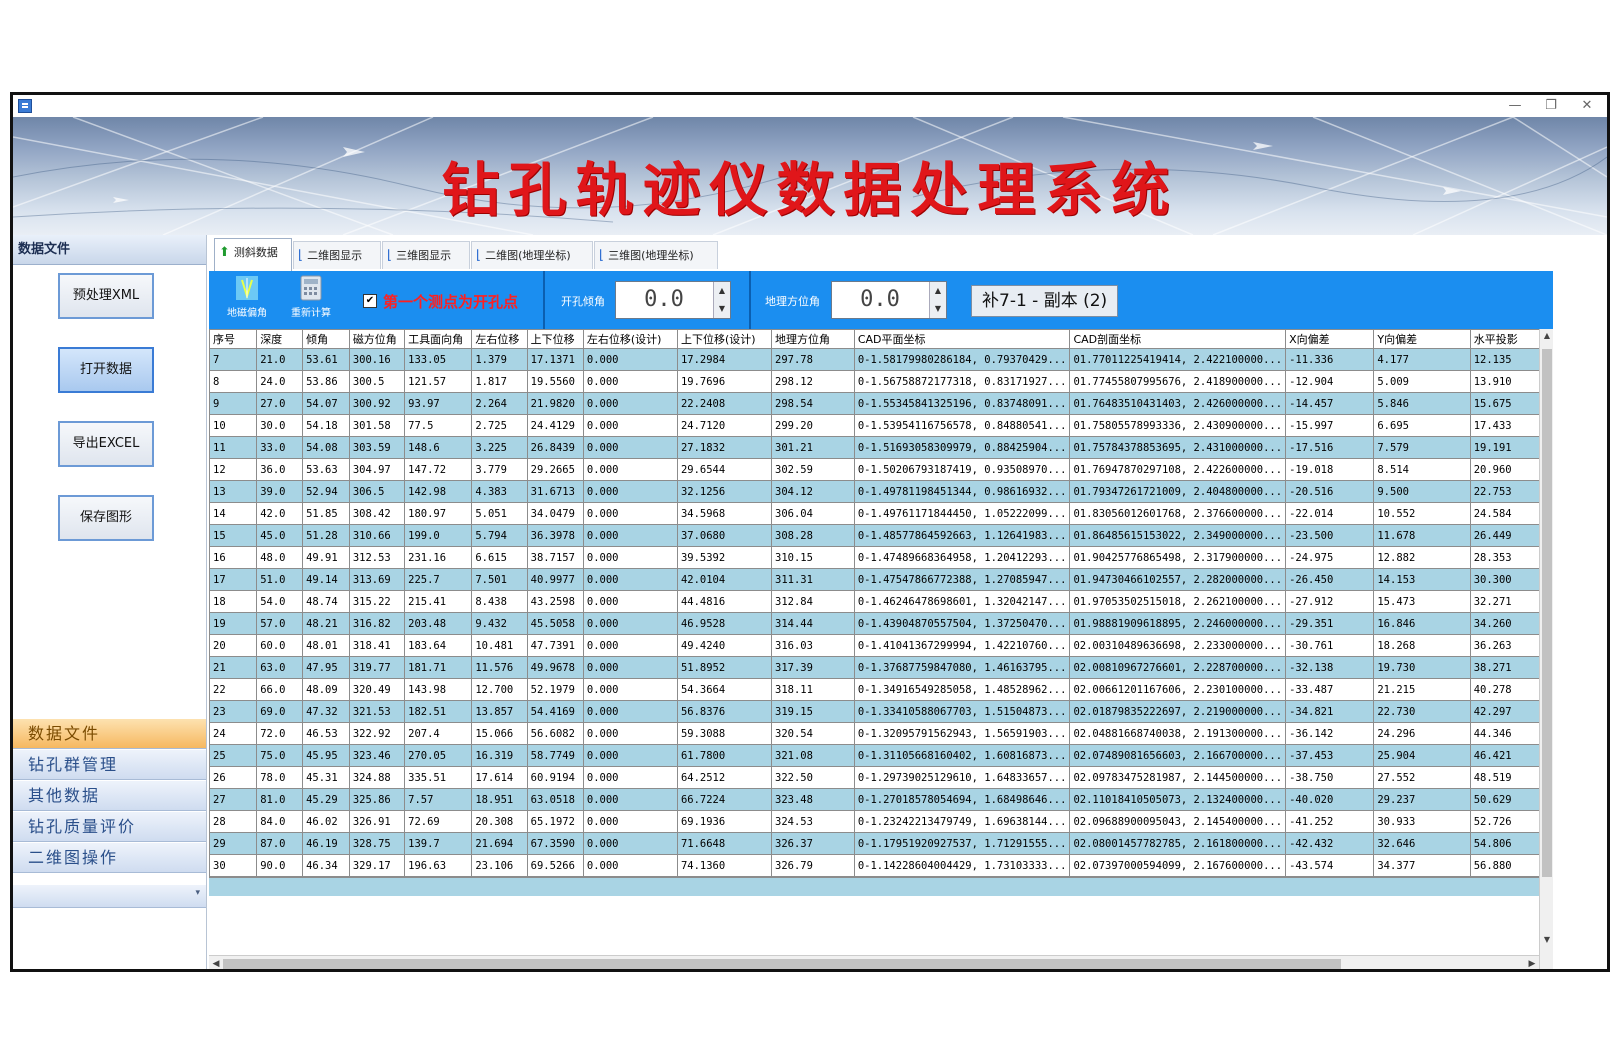 The height and width of the screenshot is (1050, 1622). What do you see at coordinates (813, 623) in the screenshot?
I see `table-cell: 314.44` at bounding box center [813, 623].